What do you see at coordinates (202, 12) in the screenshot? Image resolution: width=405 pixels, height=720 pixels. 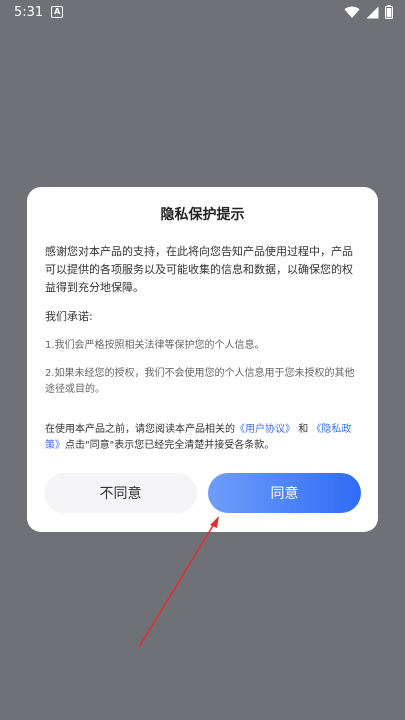 I see `status-bar: 5:31 A` at bounding box center [202, 12].